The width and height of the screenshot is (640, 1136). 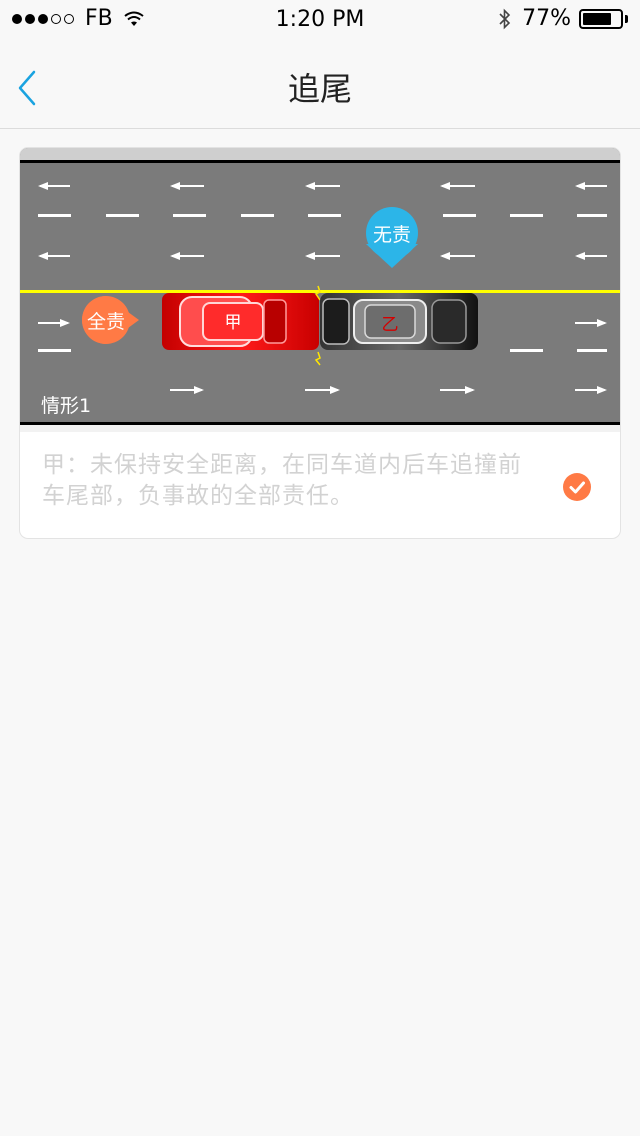 What do you see at coordinates (106, 322) in the screenshot?
I see `svg-text: 全责` at bounding box center [106, 322].